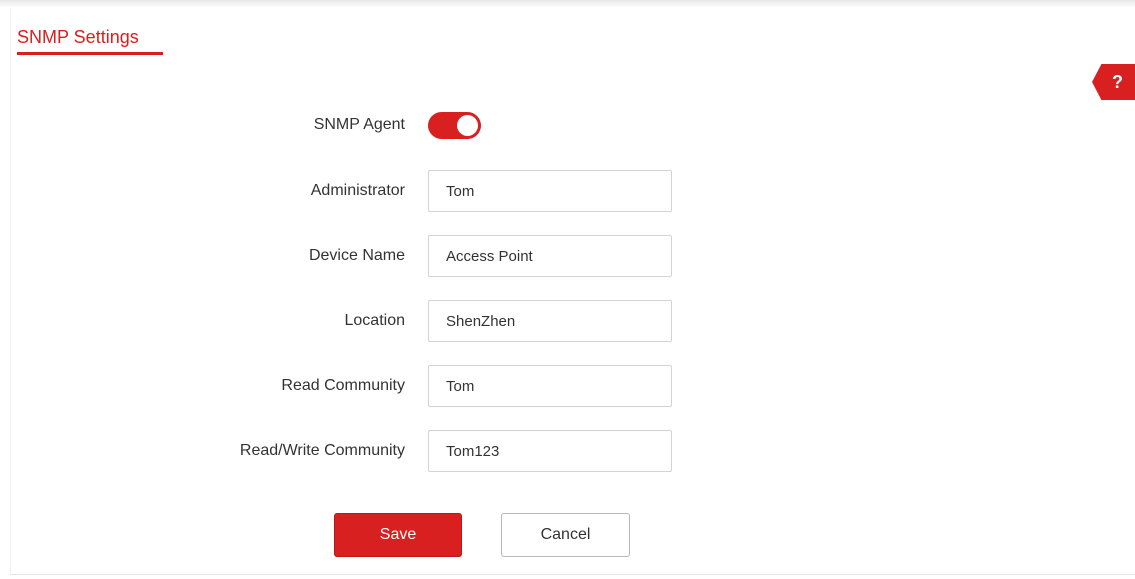 Image resolution: width=1135 pixels, height=579 pixels. What do you see at coordinates (356, 255) in the screenshot?
I see `device-name-label: Device Name` at bounding box center [356, 255].